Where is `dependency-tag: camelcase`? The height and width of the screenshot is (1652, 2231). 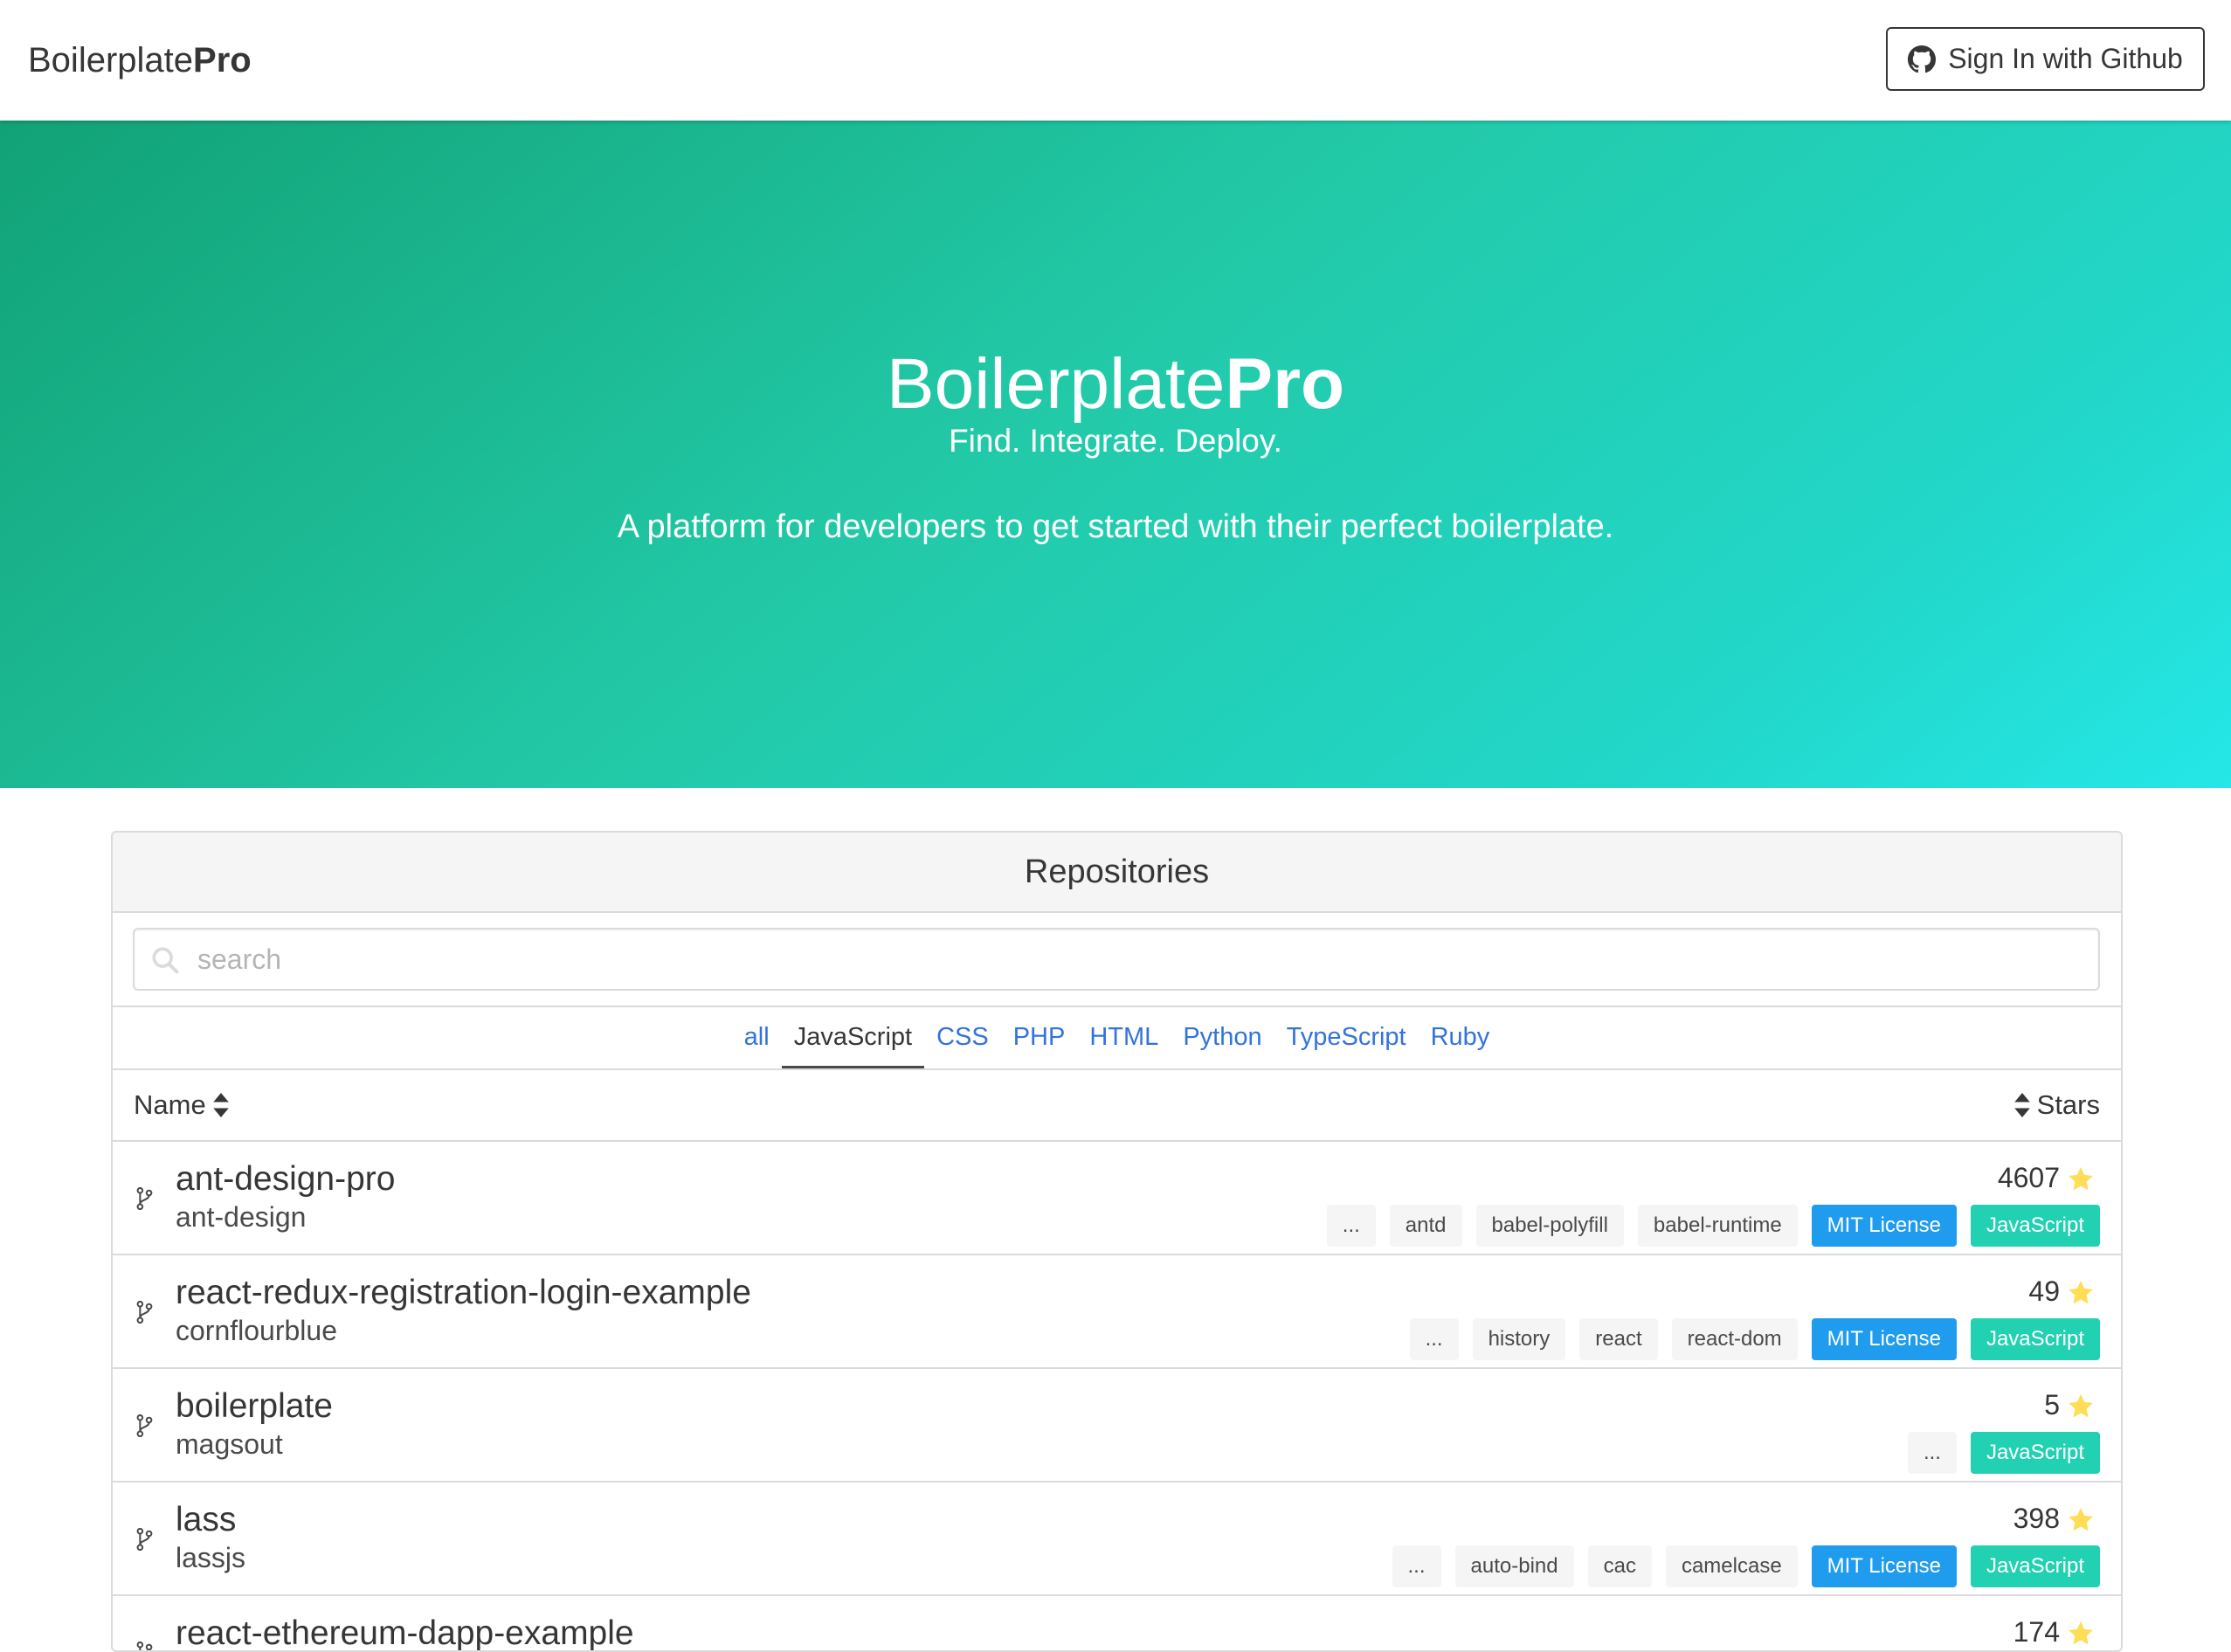
dependency-tag: camelcase is located at coordinates (1731, 1566).